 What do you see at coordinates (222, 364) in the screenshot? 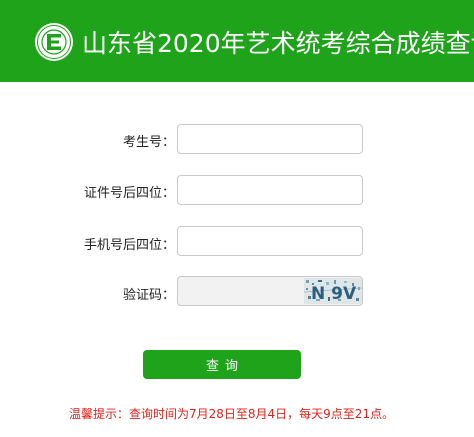
I see `query-button: 查询` at bounding box center [222, 364].